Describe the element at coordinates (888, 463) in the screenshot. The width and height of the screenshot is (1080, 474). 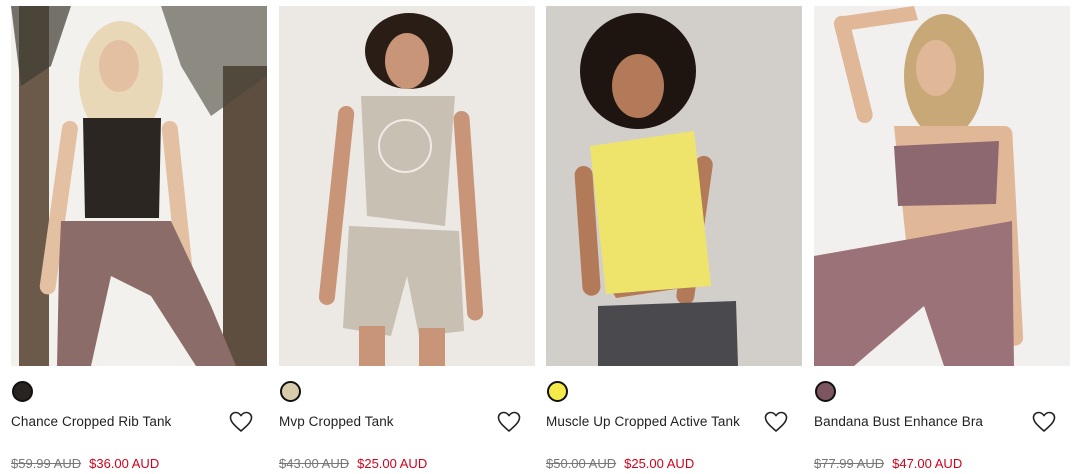
I see `product-prices: $77.99 AUD $47.00 AUD` at that location.